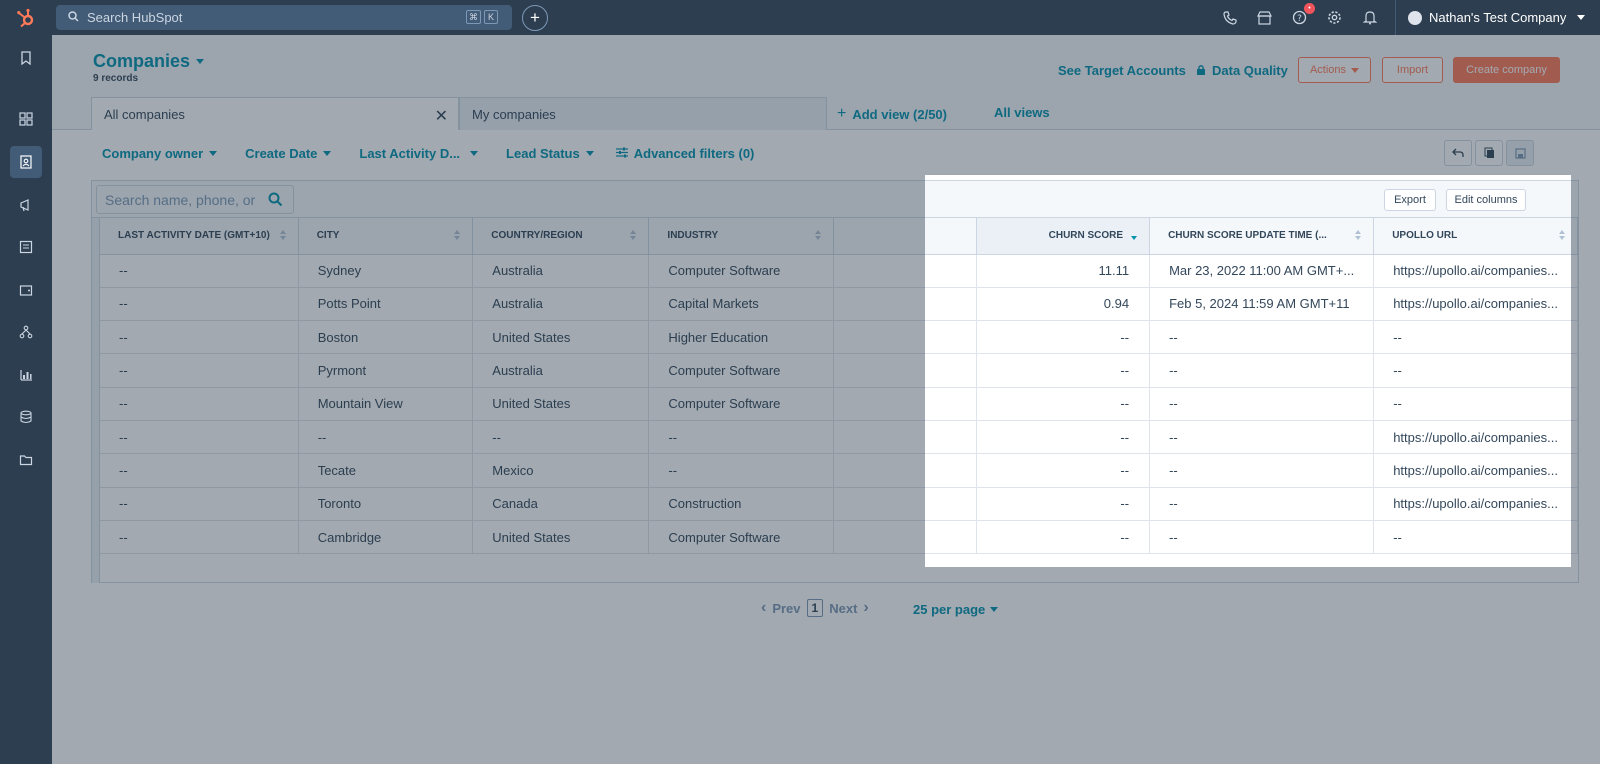  I want to click on help-icon: ? •, so click(1302, 14).